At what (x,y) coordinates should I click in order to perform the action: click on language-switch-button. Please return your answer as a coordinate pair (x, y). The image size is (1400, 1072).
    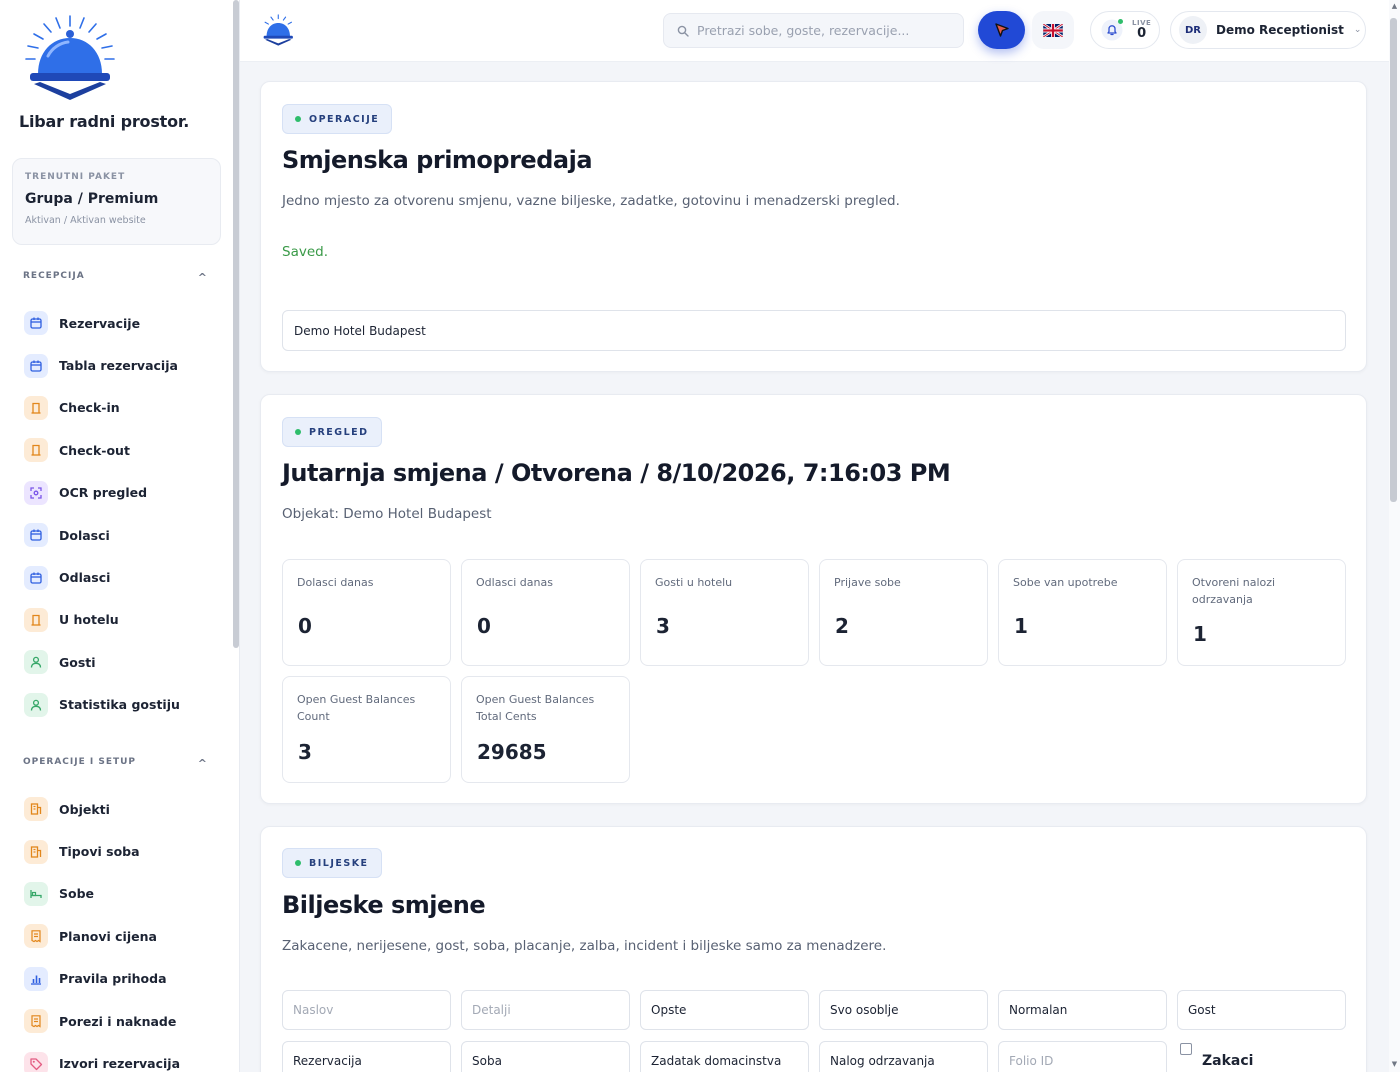
    Looking at the image, I should click on (1053, 30).